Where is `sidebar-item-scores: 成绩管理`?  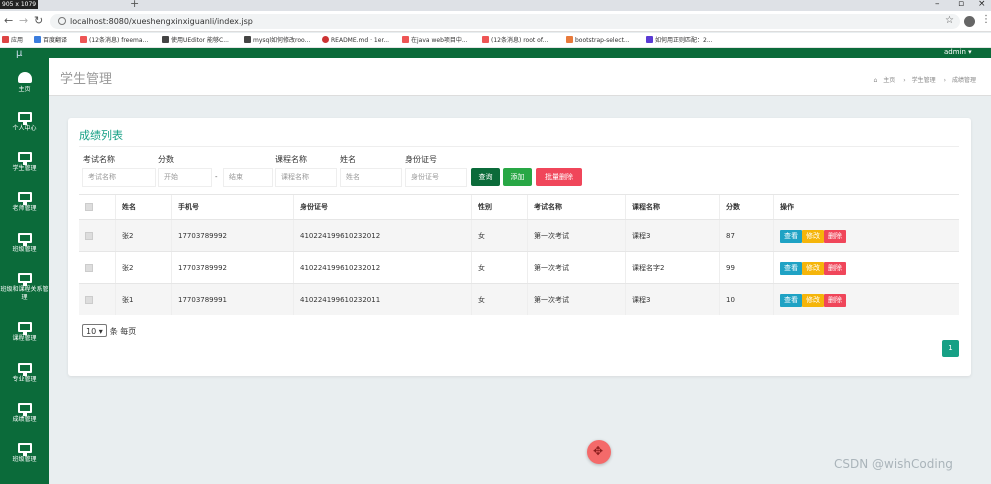
sidebar-item-scores: 成绩管理 is located at coordinates (24, 413).